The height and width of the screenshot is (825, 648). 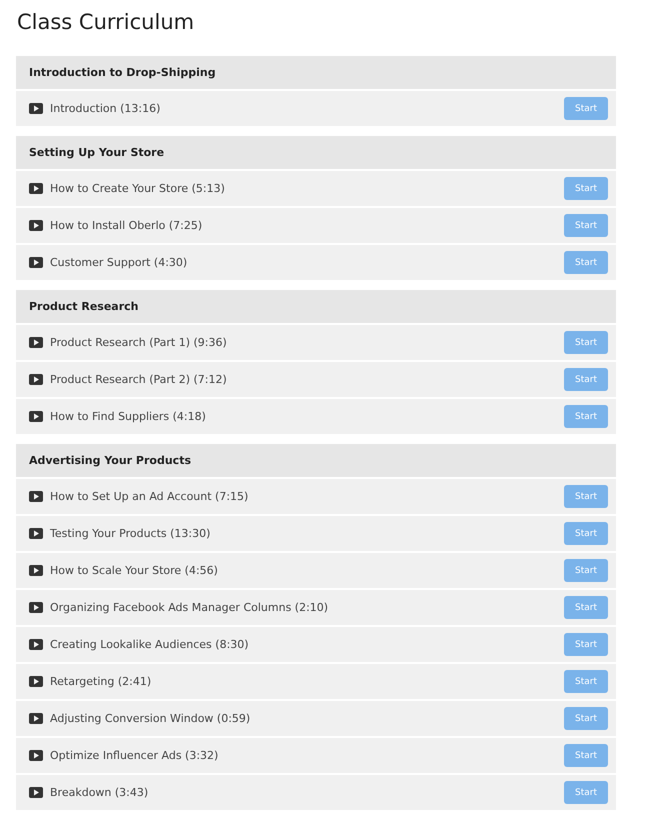 What do you see at coordinates (190, 607) in the screenshot?
I see `lesson-title: Organizing Facebook Ads Manager Columns (2:10)` at bounding box center [190, 607].